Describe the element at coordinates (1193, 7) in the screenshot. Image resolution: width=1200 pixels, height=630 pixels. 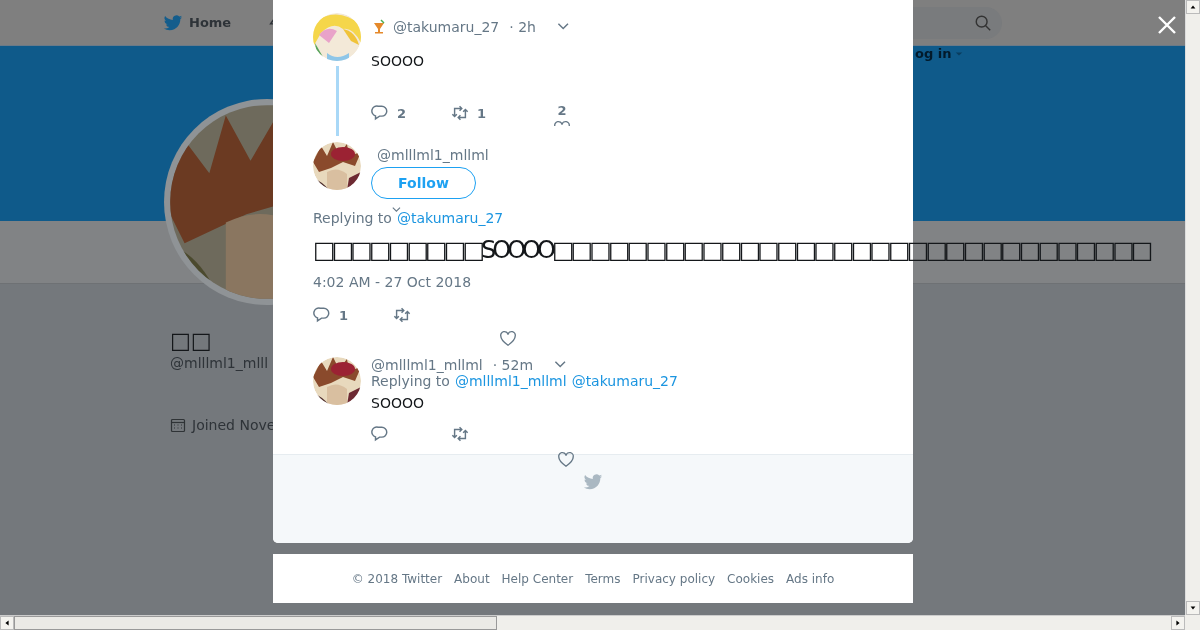
I see `scroll-up-icon` at that location.